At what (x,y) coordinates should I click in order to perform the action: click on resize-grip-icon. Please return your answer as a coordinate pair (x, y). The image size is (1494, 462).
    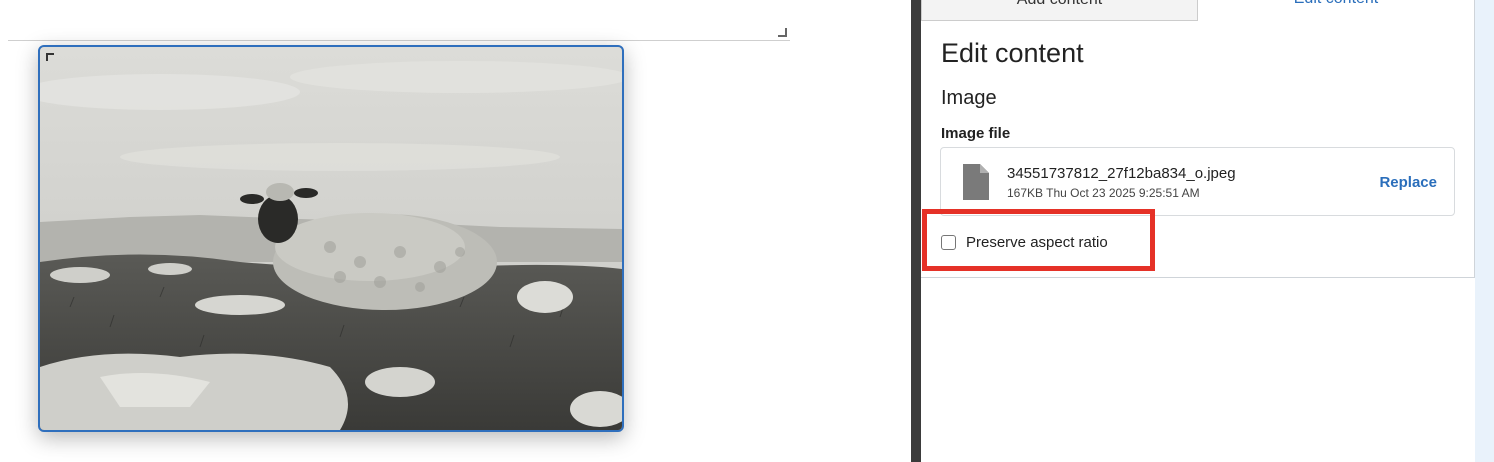
    Looking at the image, I should click on (782, 32).